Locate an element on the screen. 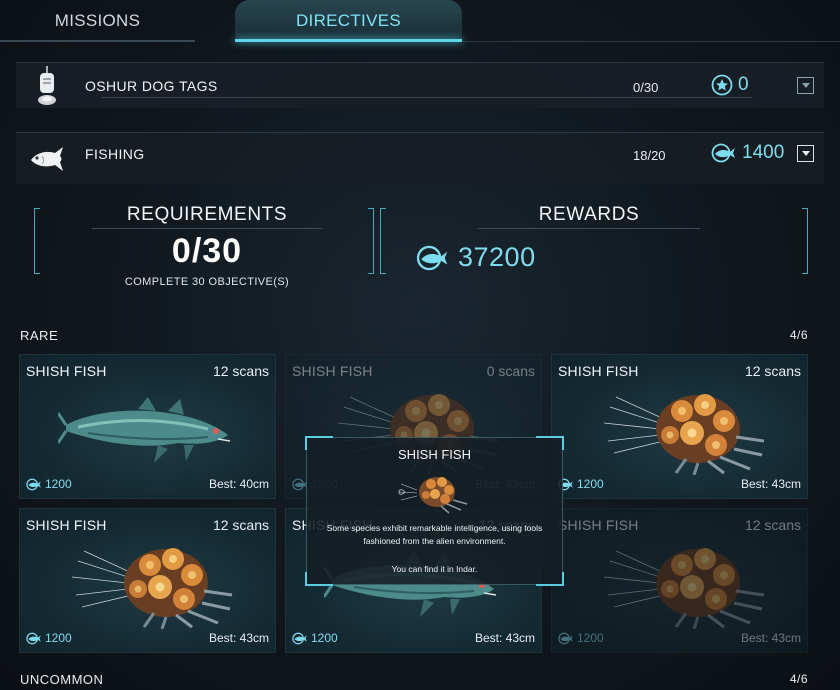 This screenshot has width=840, height=690. tab-missions: MISSIONS is located at coordinates (97, 21).